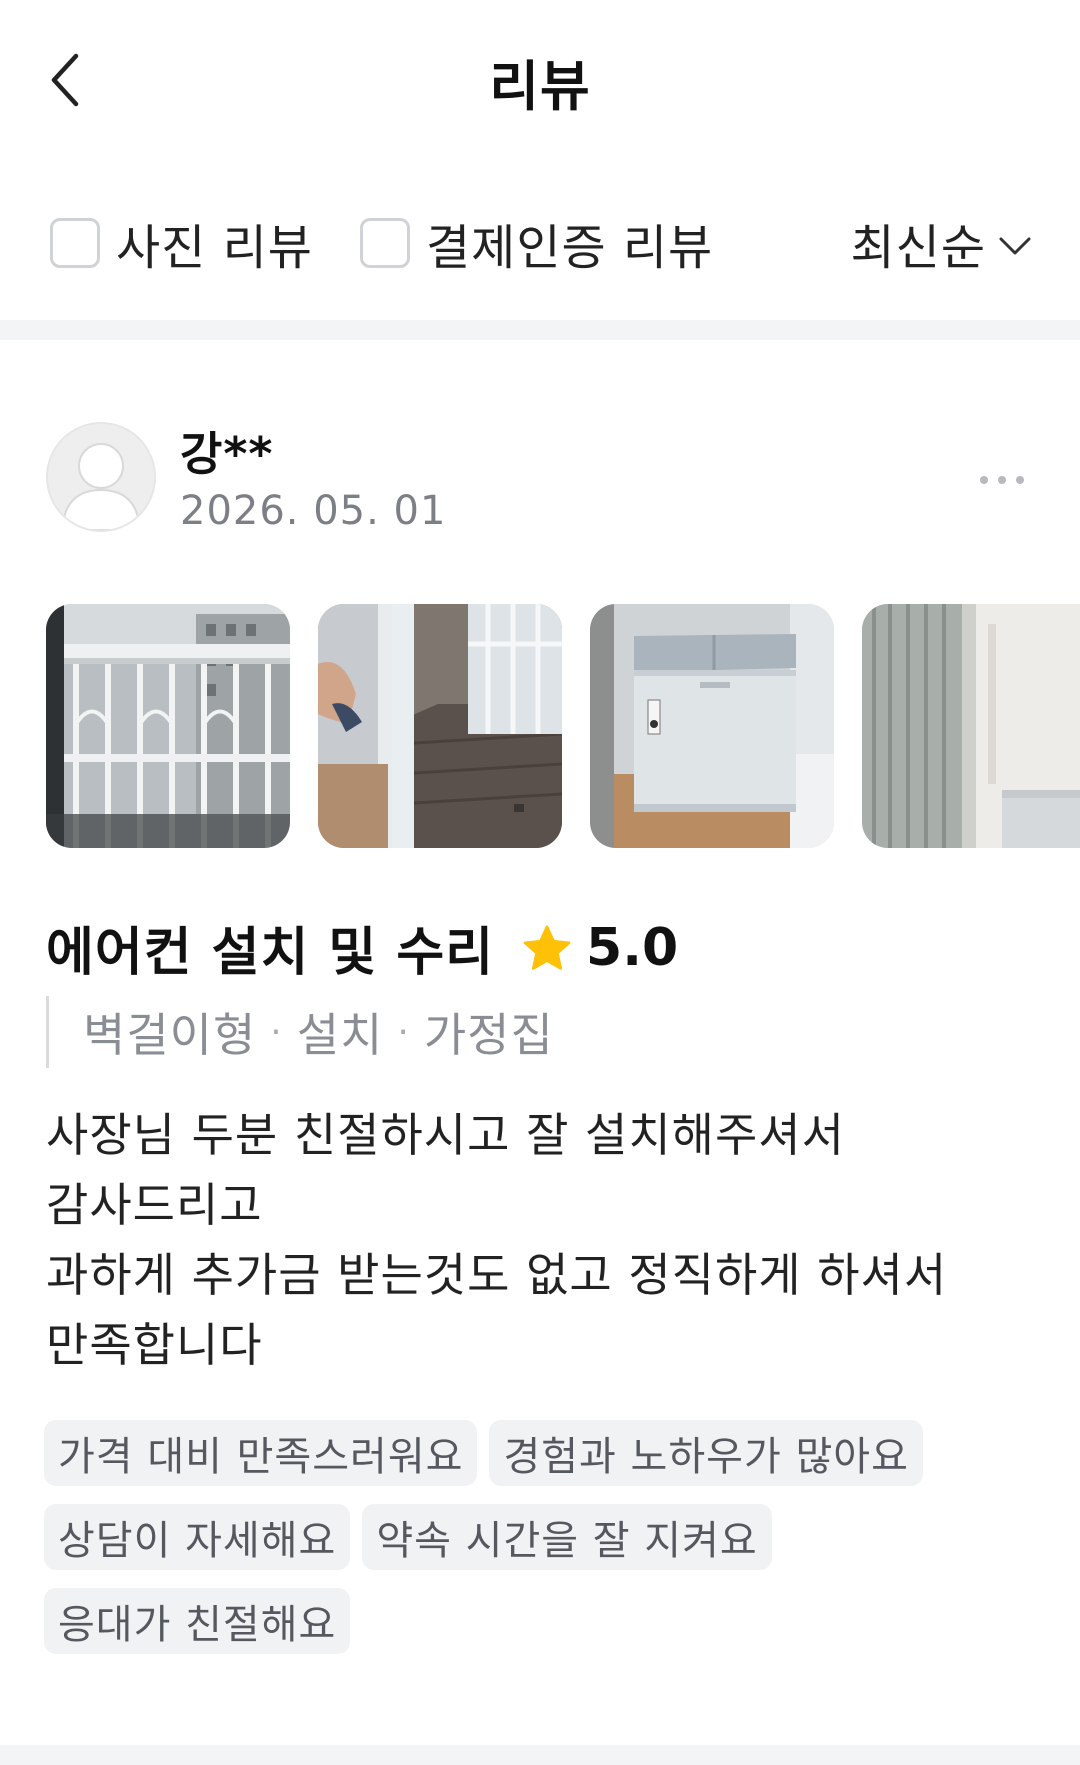 Image resolution: width=1080 pixels, height=1765 pixels. What do you see at coordinates (385, 243) in the screenshot?
I see `payment-verified-review-checkbox` at bounding box center [385, 243].